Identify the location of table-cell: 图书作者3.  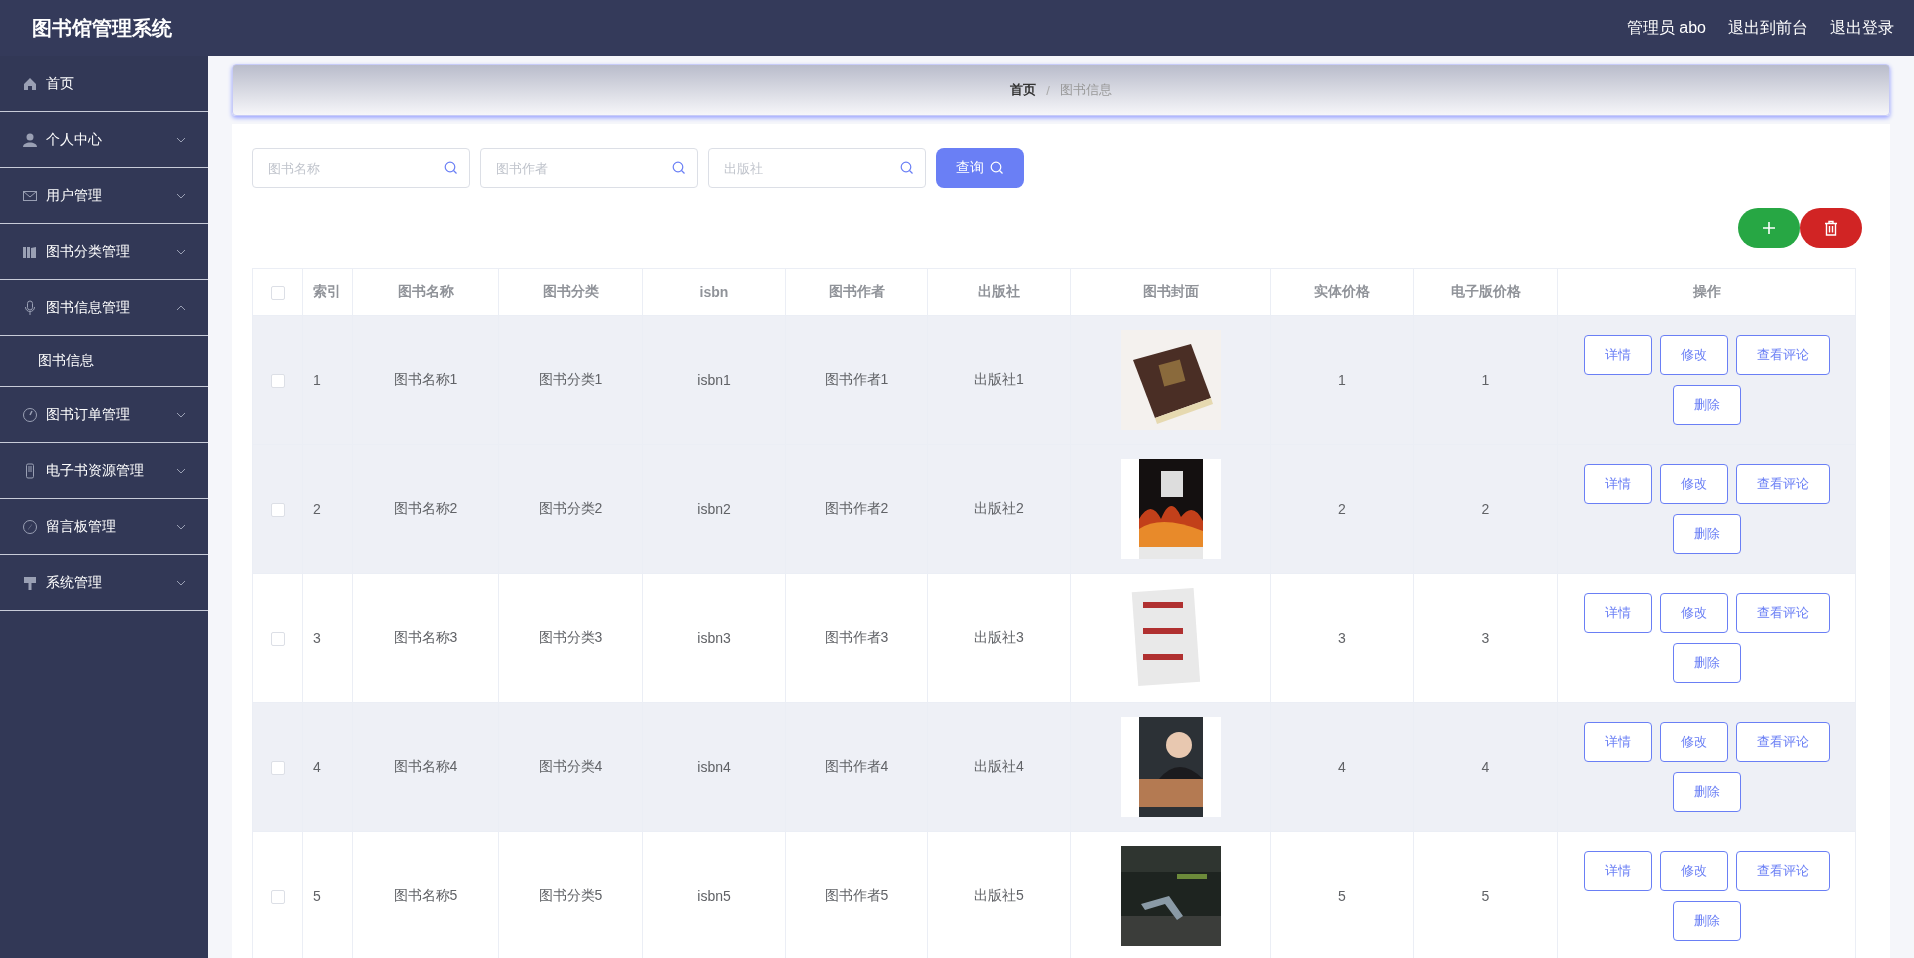
(856, 637).